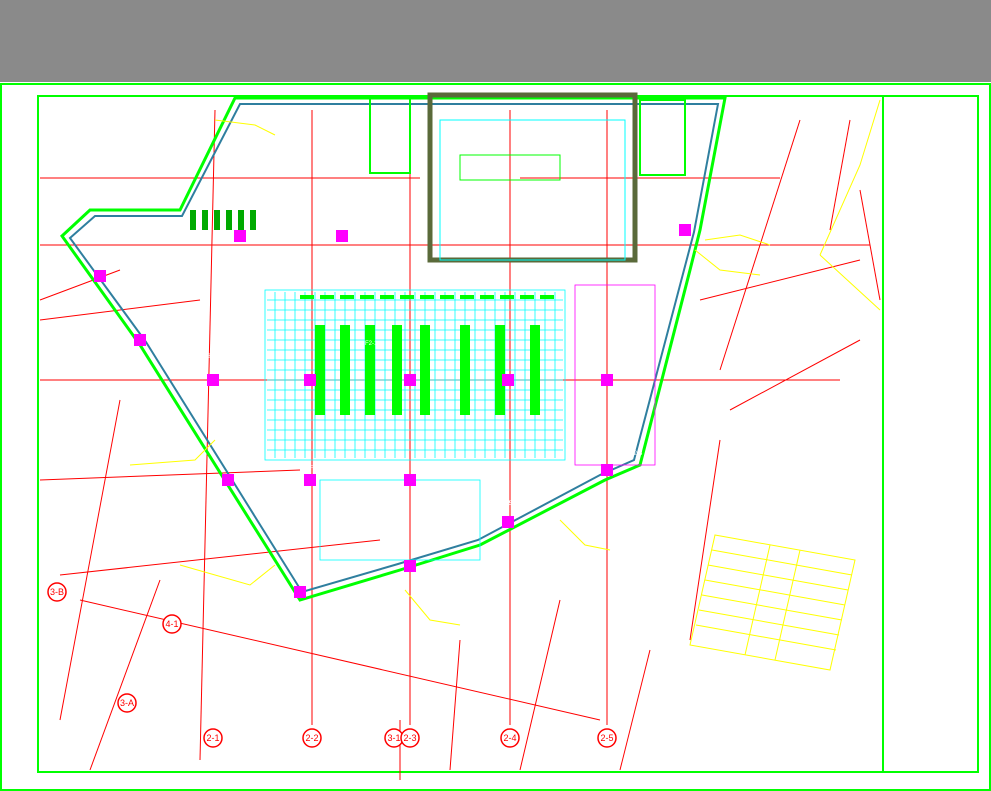 This screenshot has width=991, height=791. Describe the element at coordinates (506, 504) in the screenshot. I see `room-label: F2-5` at that location.